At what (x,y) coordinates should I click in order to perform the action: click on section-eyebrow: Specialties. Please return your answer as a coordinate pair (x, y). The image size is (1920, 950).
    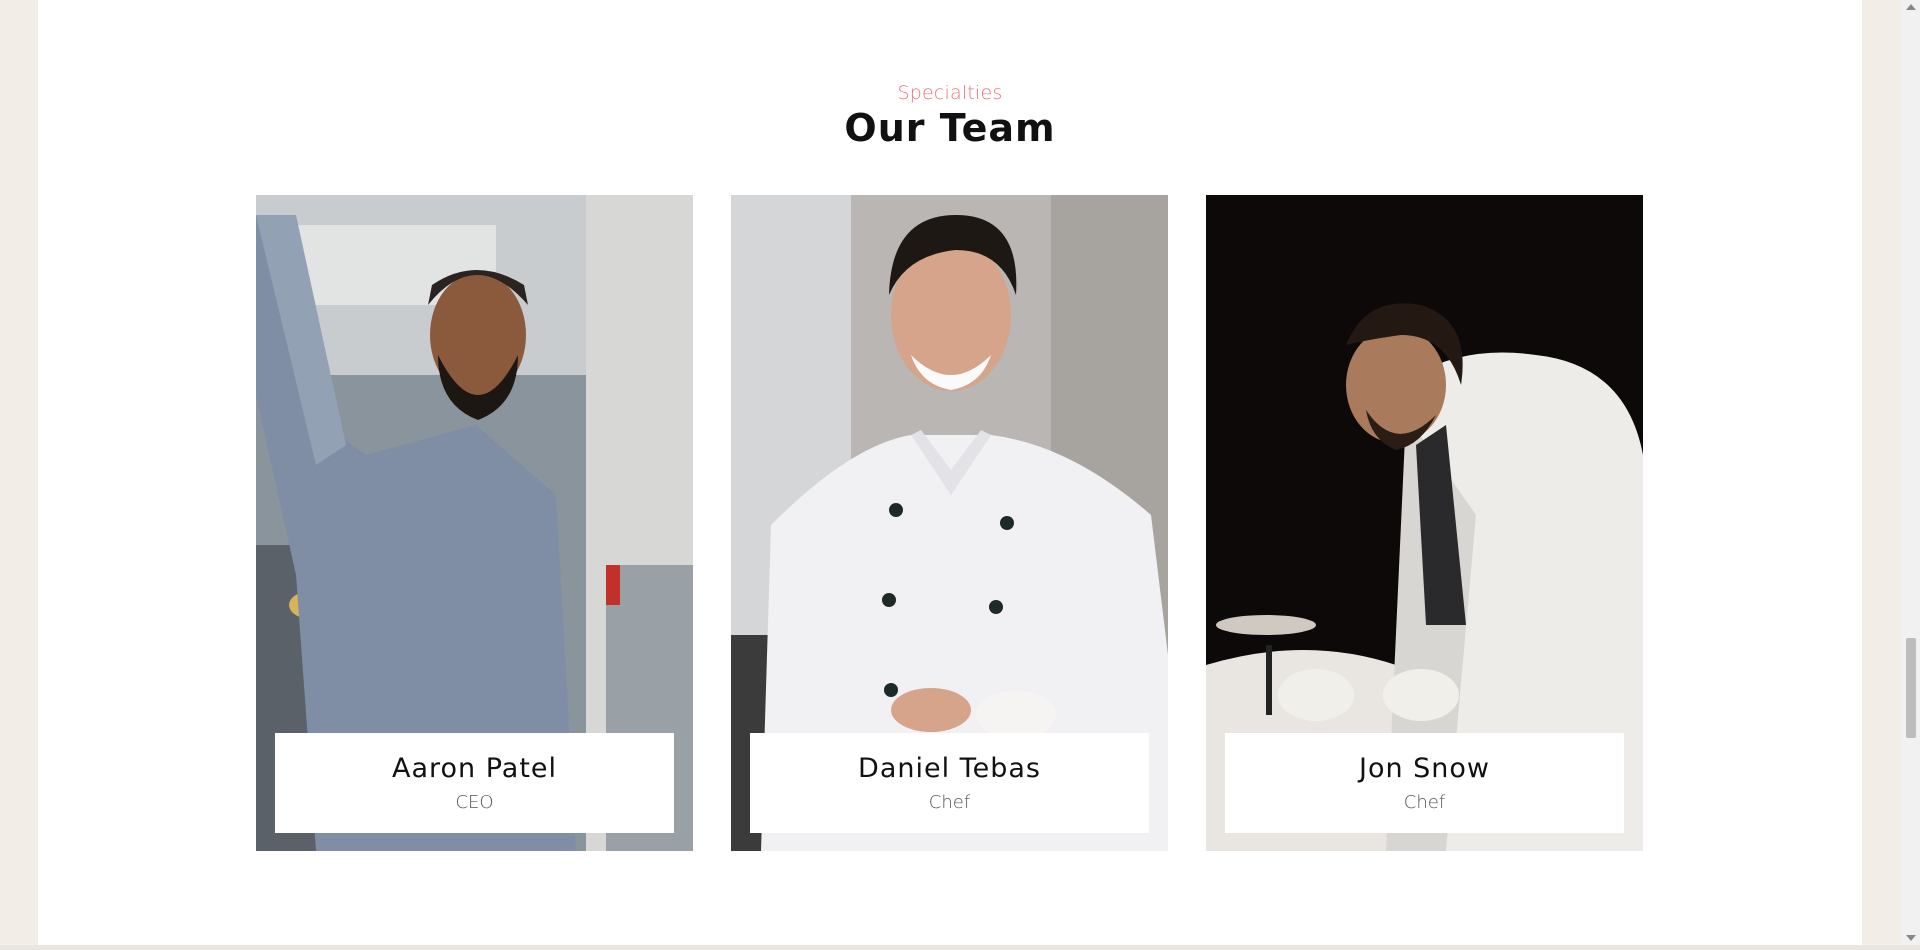
    Looking at the image, I should click on (950, 93).